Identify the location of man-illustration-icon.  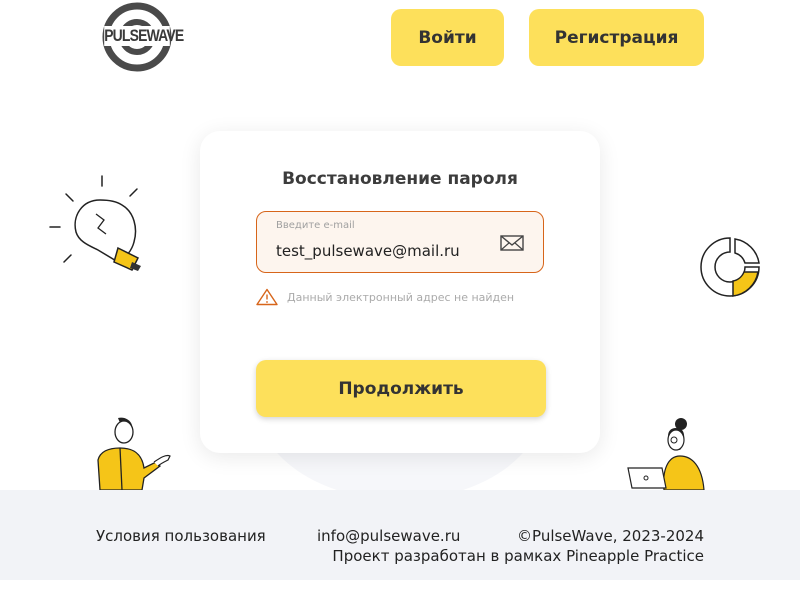
(134, 454).